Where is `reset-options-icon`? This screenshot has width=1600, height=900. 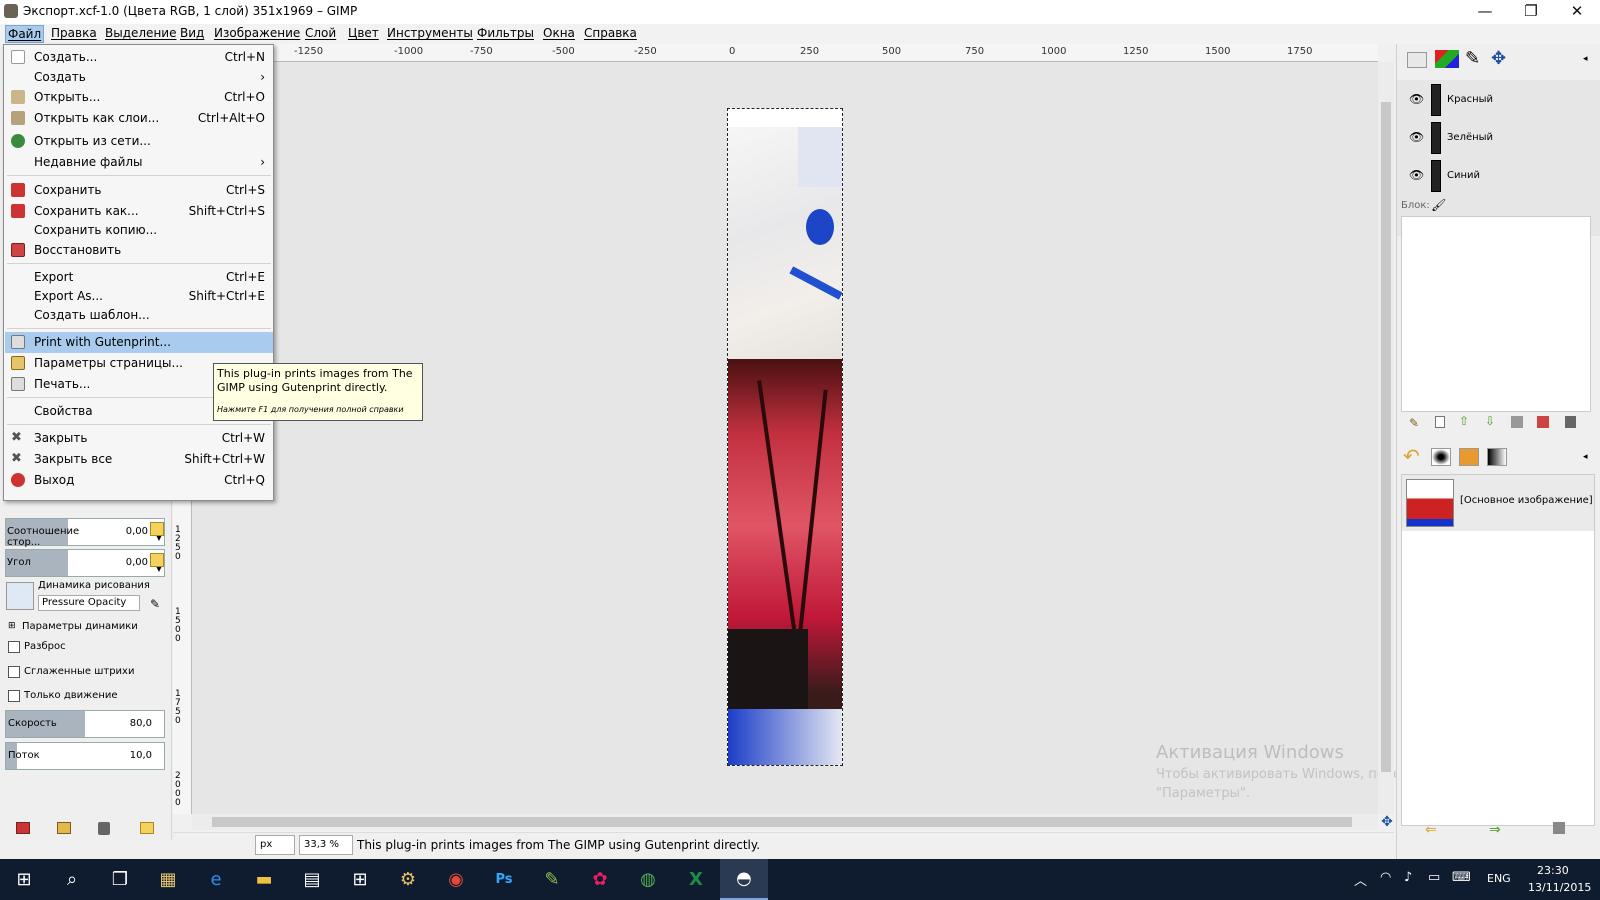 reset-options-icon is located at coordinates (147, 828).